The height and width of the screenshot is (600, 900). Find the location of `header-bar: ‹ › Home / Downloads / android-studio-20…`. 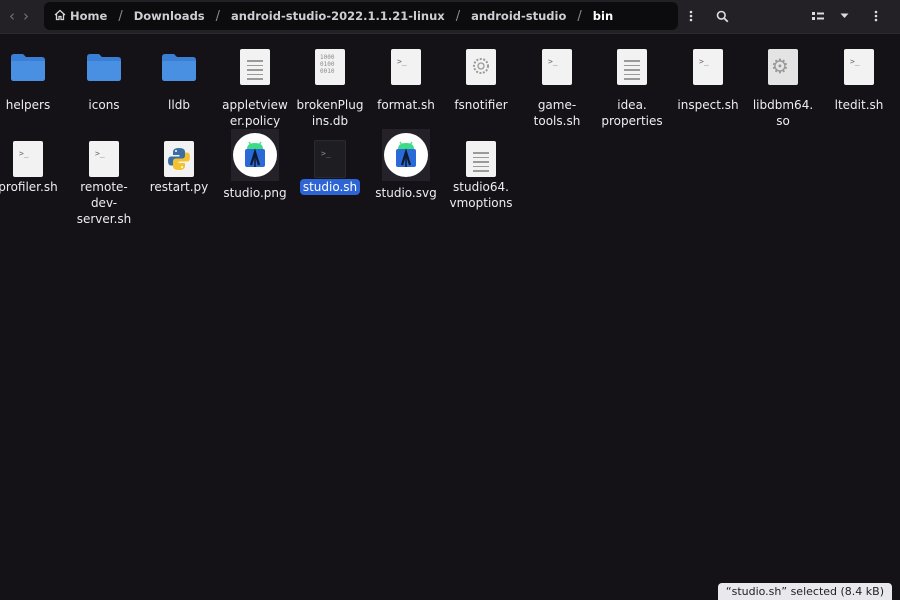

header-bar: ‹ › Home / Downloads / android-studio-20… is located at coordinates (450, 17).